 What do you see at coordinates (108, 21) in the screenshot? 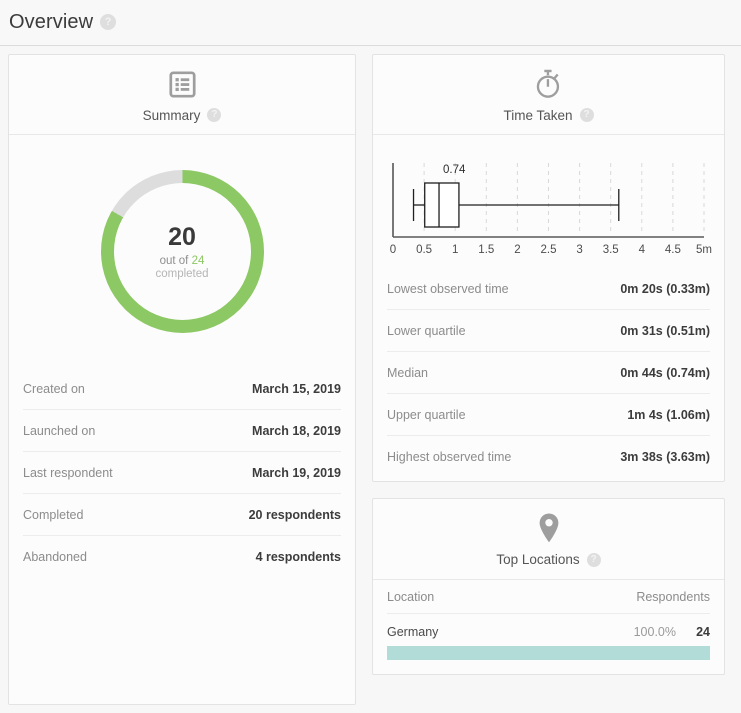
I see `overview-help-icon: ?` at bounding box center [108, 21].